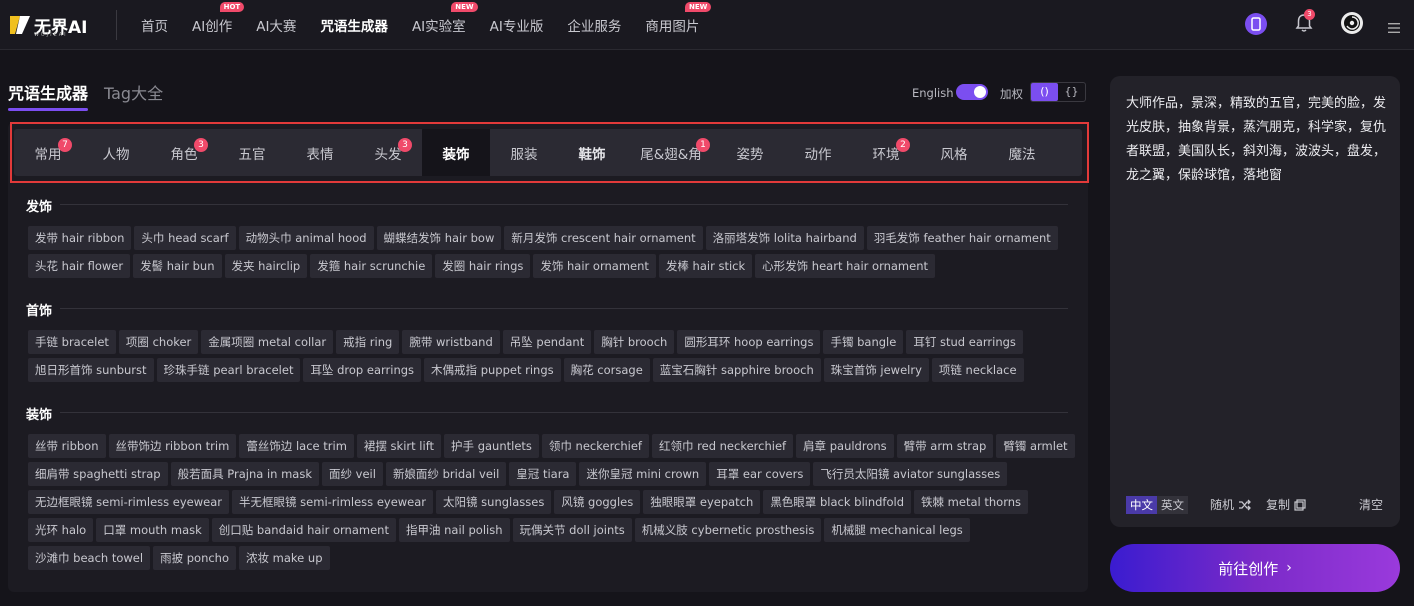 The width and height of the screenshot is (1414, 606). Describe the element at coordinates (1394, 25) in the screenshot. I see `hamburger-menu-icon` at that location.